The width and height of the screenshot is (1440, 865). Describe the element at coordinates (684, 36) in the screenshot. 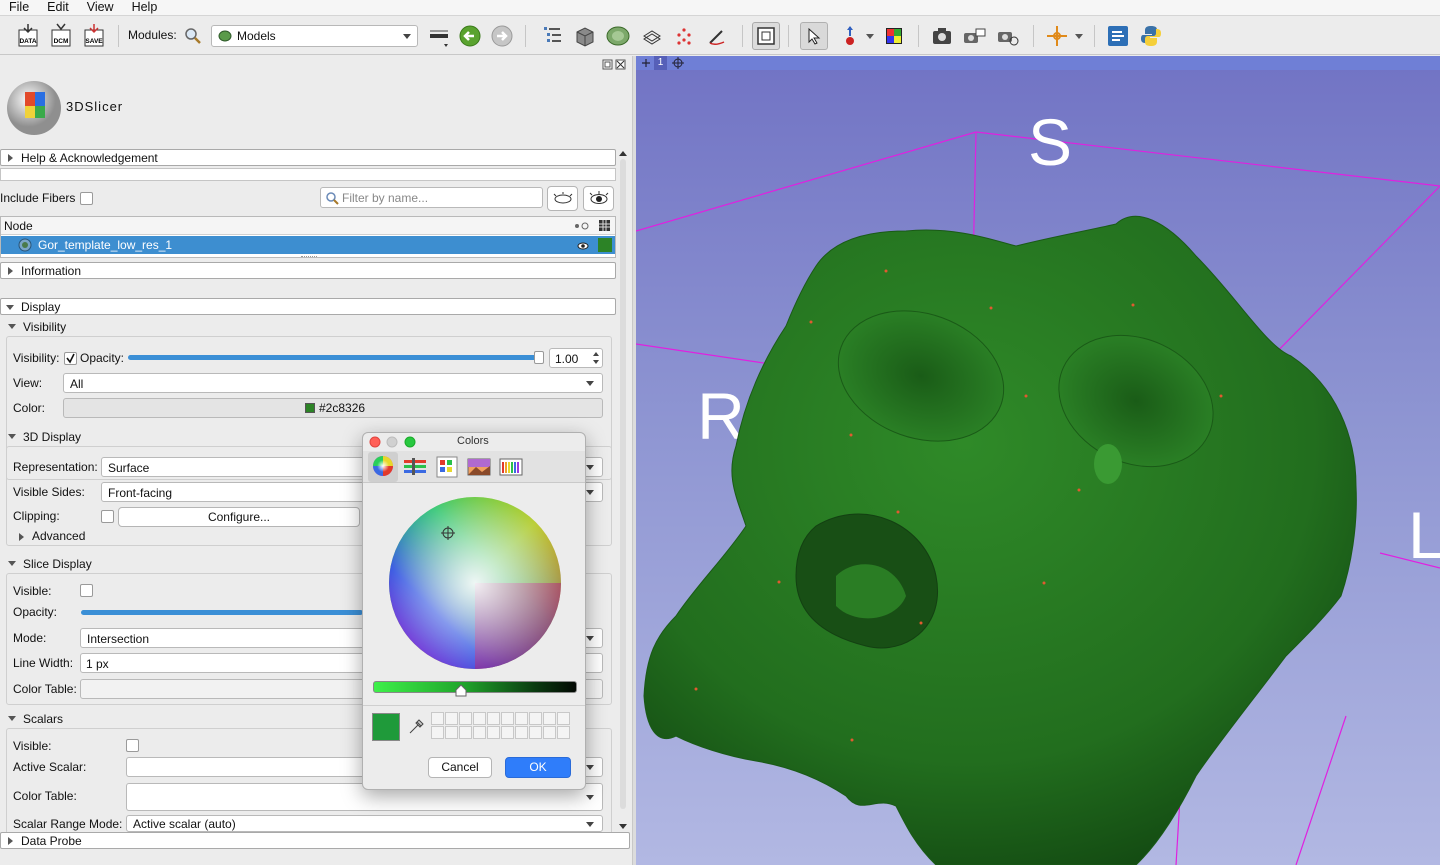

I see `markups-button` at that location.